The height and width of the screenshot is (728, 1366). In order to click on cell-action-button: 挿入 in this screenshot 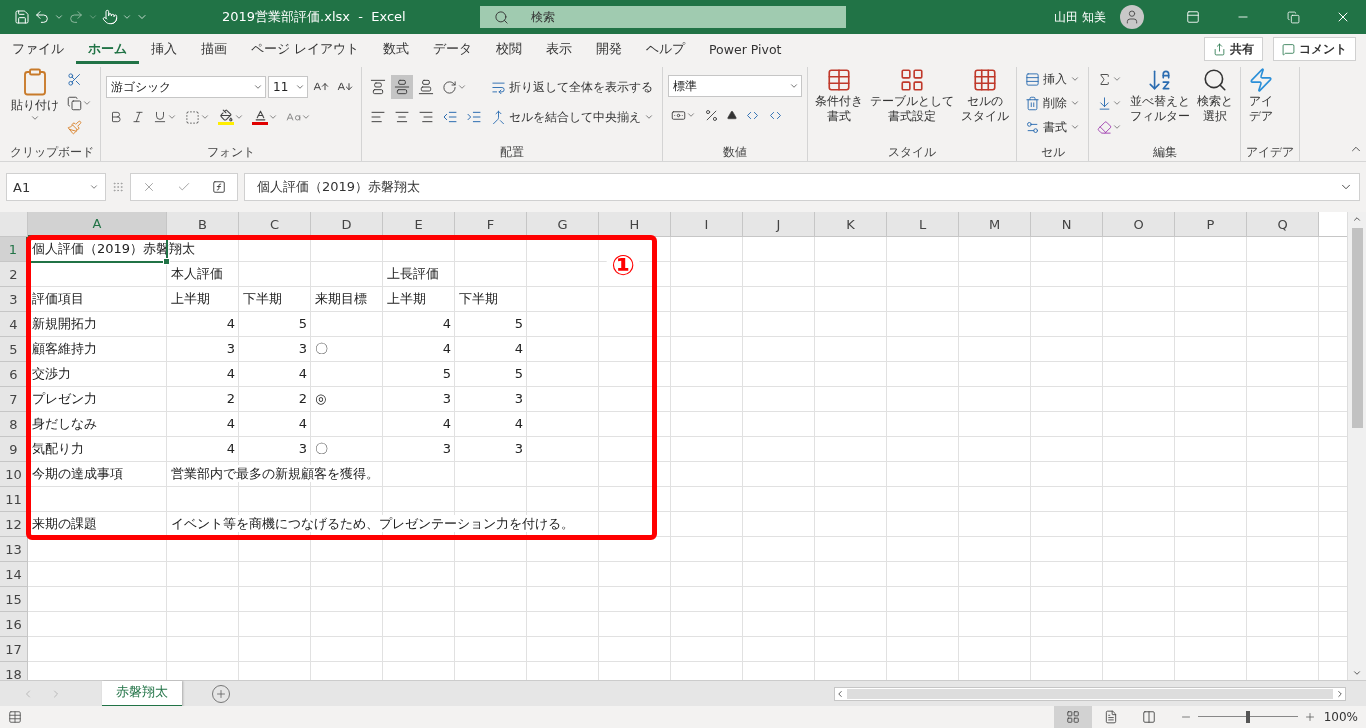, I will do `click(1052, 79)`.